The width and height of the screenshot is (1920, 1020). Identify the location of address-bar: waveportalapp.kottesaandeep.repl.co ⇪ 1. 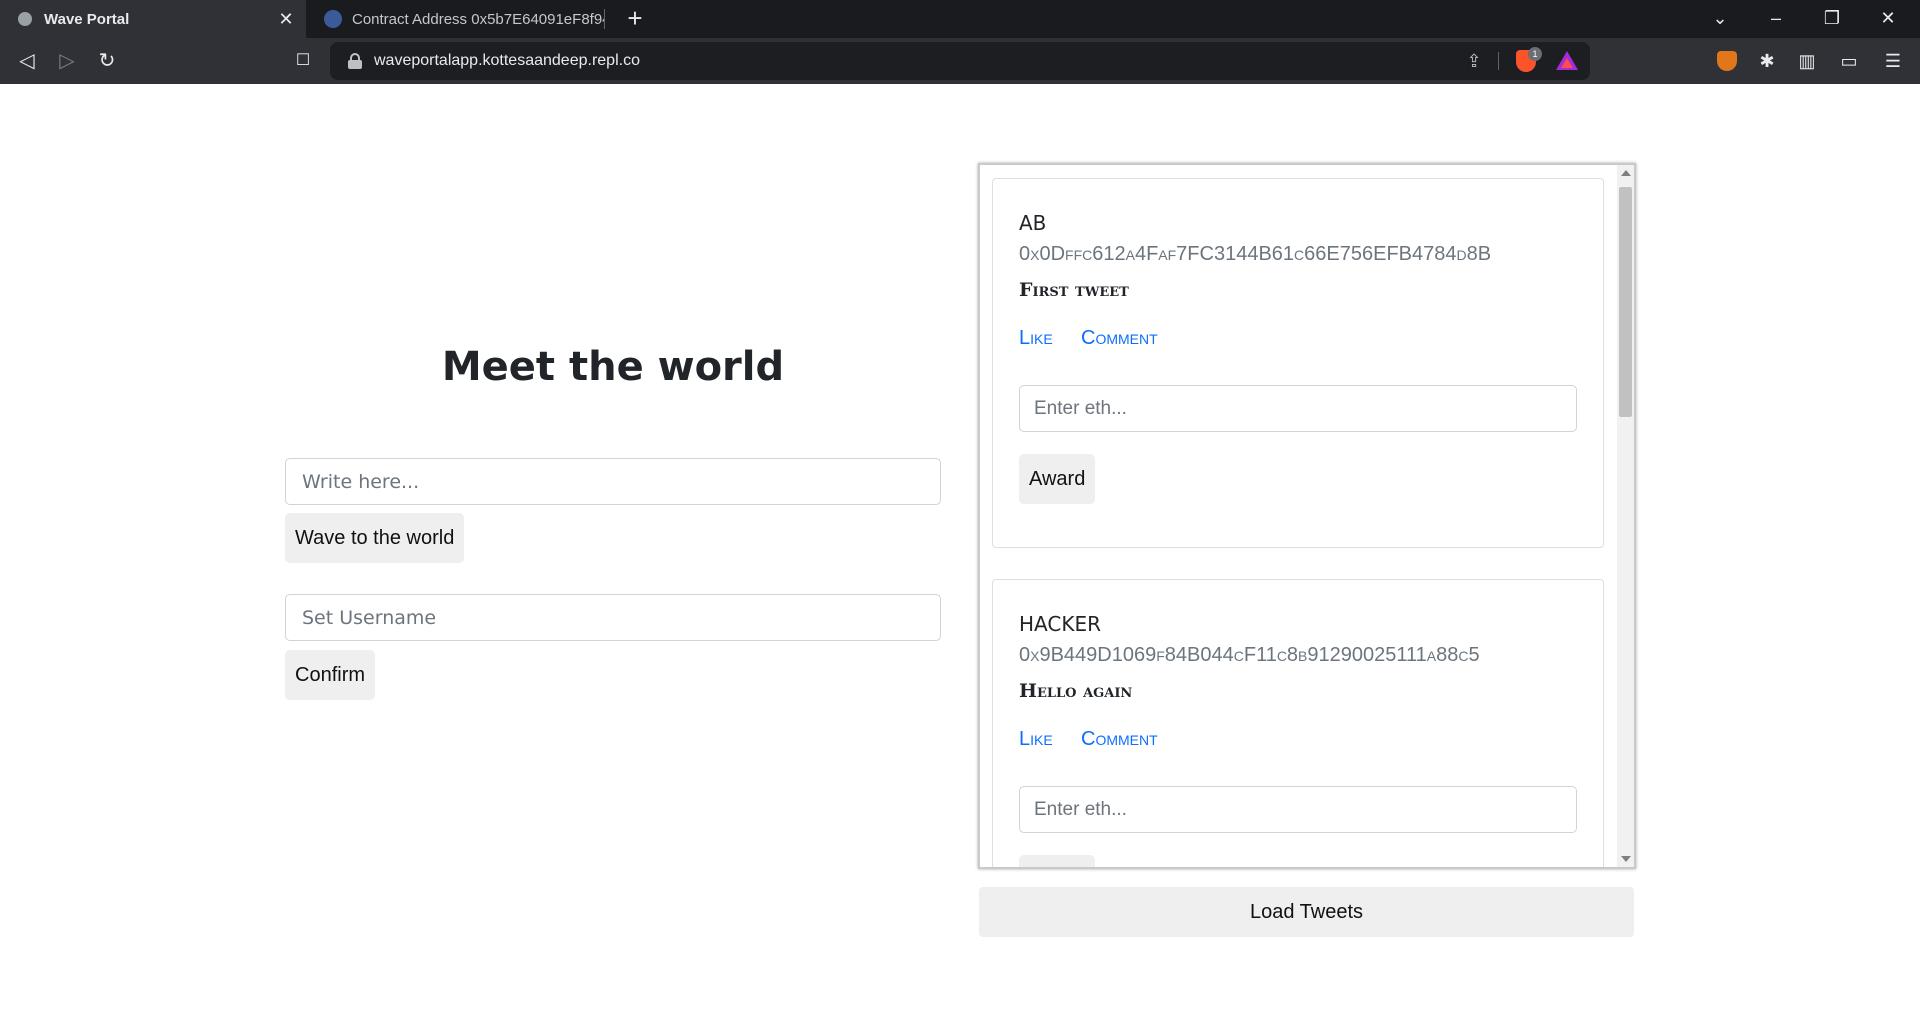
(960, 61).